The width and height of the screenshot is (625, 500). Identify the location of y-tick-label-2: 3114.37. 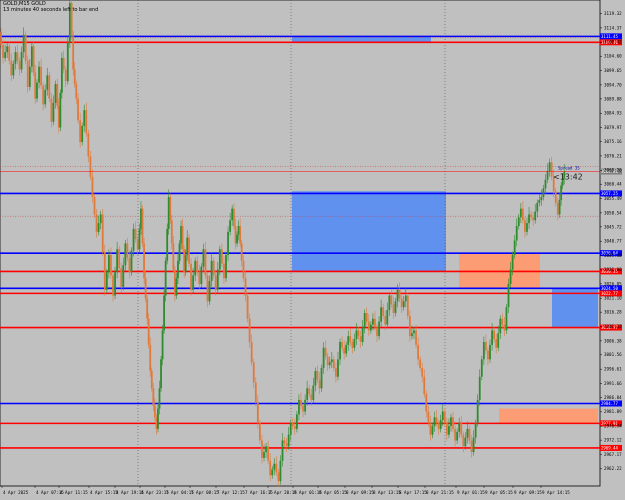
(613, 27).